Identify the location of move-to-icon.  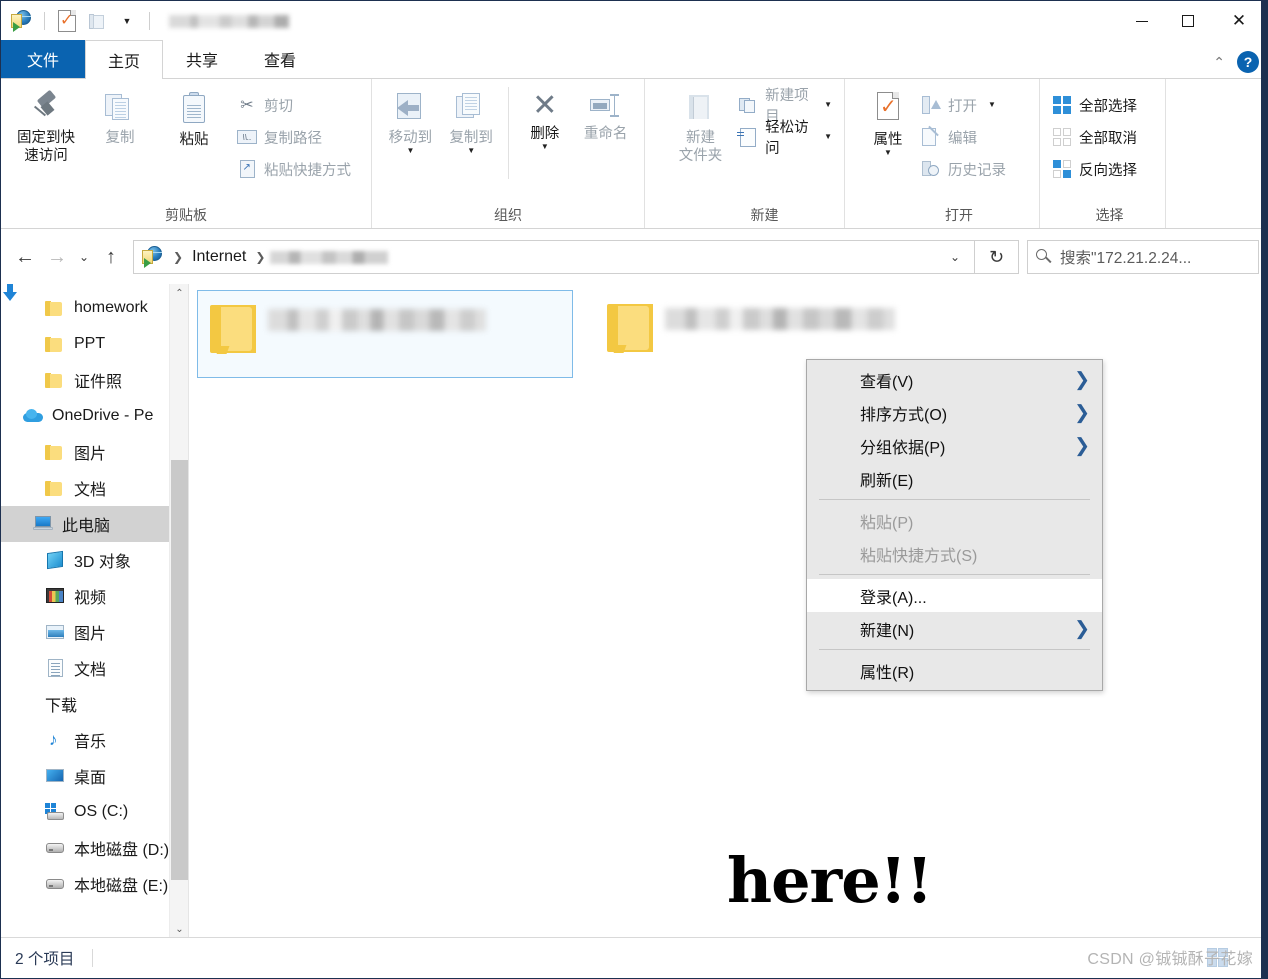
(410, 108).